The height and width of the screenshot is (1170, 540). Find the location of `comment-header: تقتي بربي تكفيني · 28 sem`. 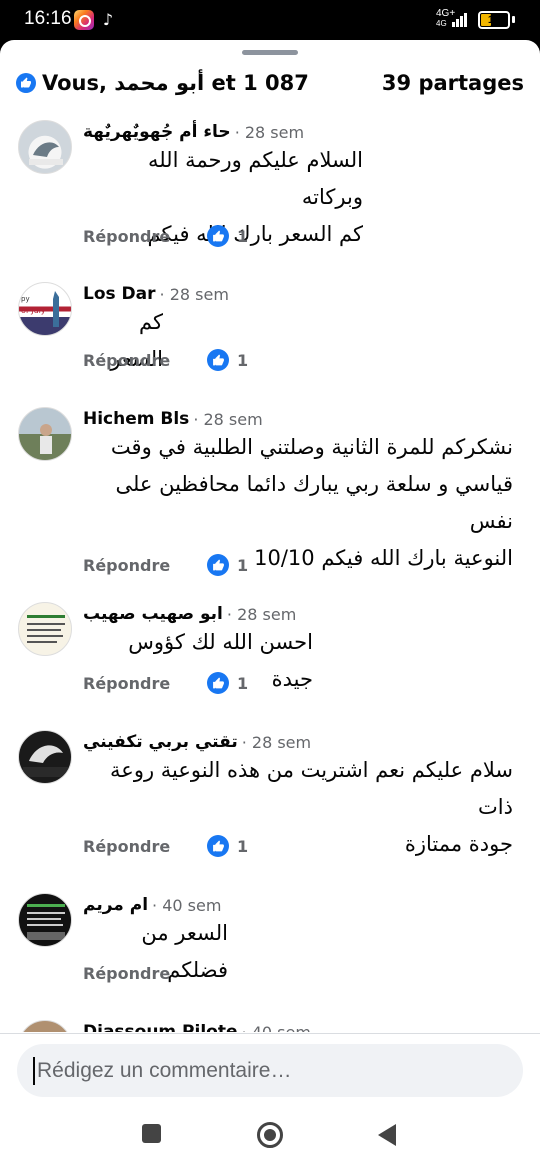

comment-header: تقتي بربي تكفيني · 28 sem is located at coordinates (197, 742).